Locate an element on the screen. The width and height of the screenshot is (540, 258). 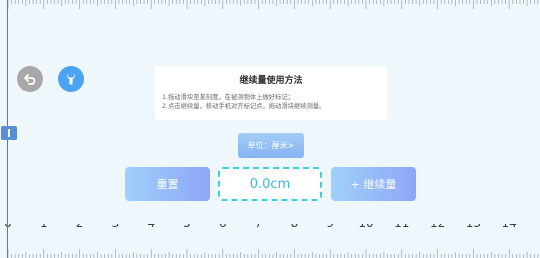
measurement-display: 0.0cm is located at coordinates (270, 184).